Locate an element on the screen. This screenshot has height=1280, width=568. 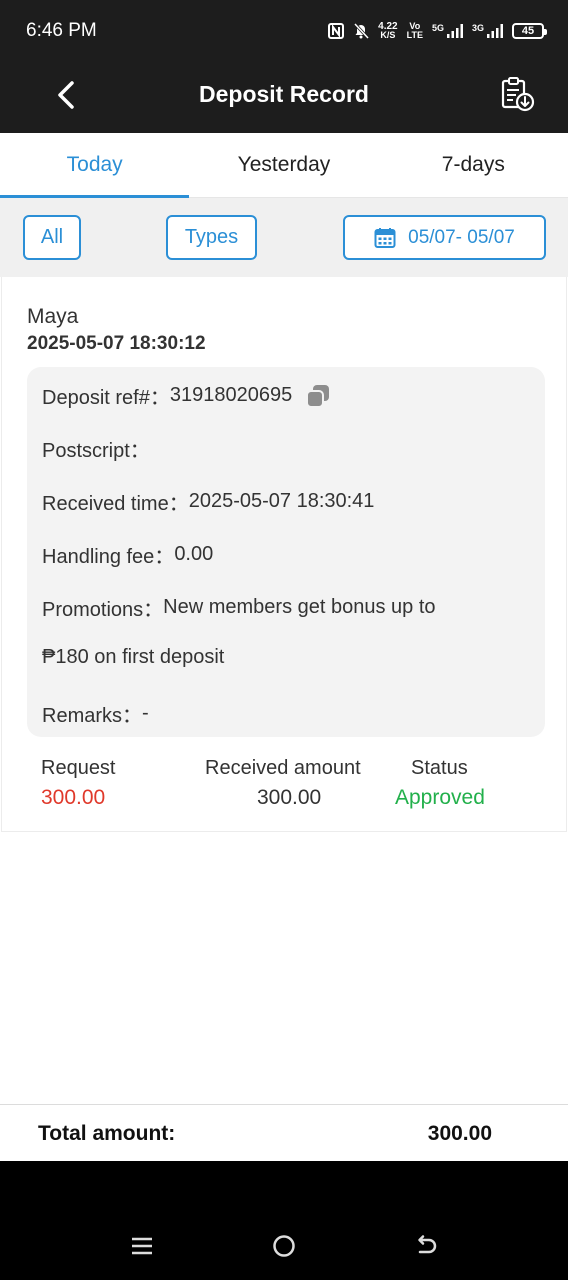
request-value: 300.00 is located at coordinates (73, 797).